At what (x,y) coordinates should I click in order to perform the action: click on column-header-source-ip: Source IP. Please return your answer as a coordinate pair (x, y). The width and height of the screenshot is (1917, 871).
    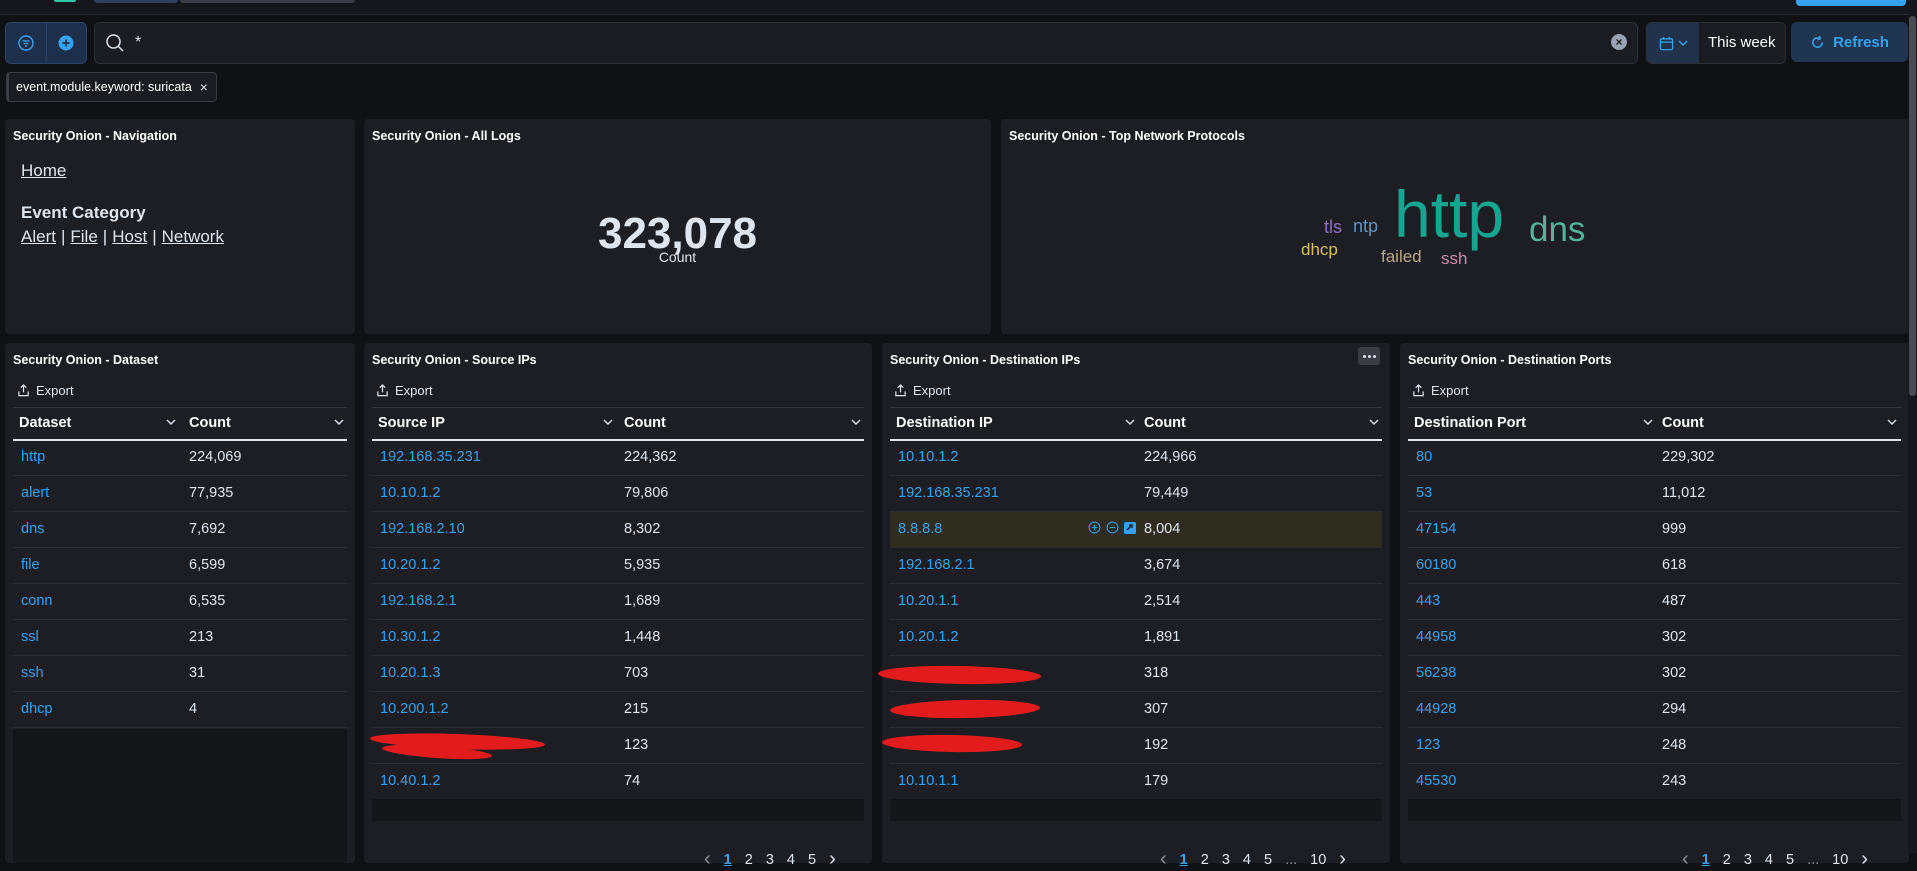
    Looking at the image, I should click on (411, 423).